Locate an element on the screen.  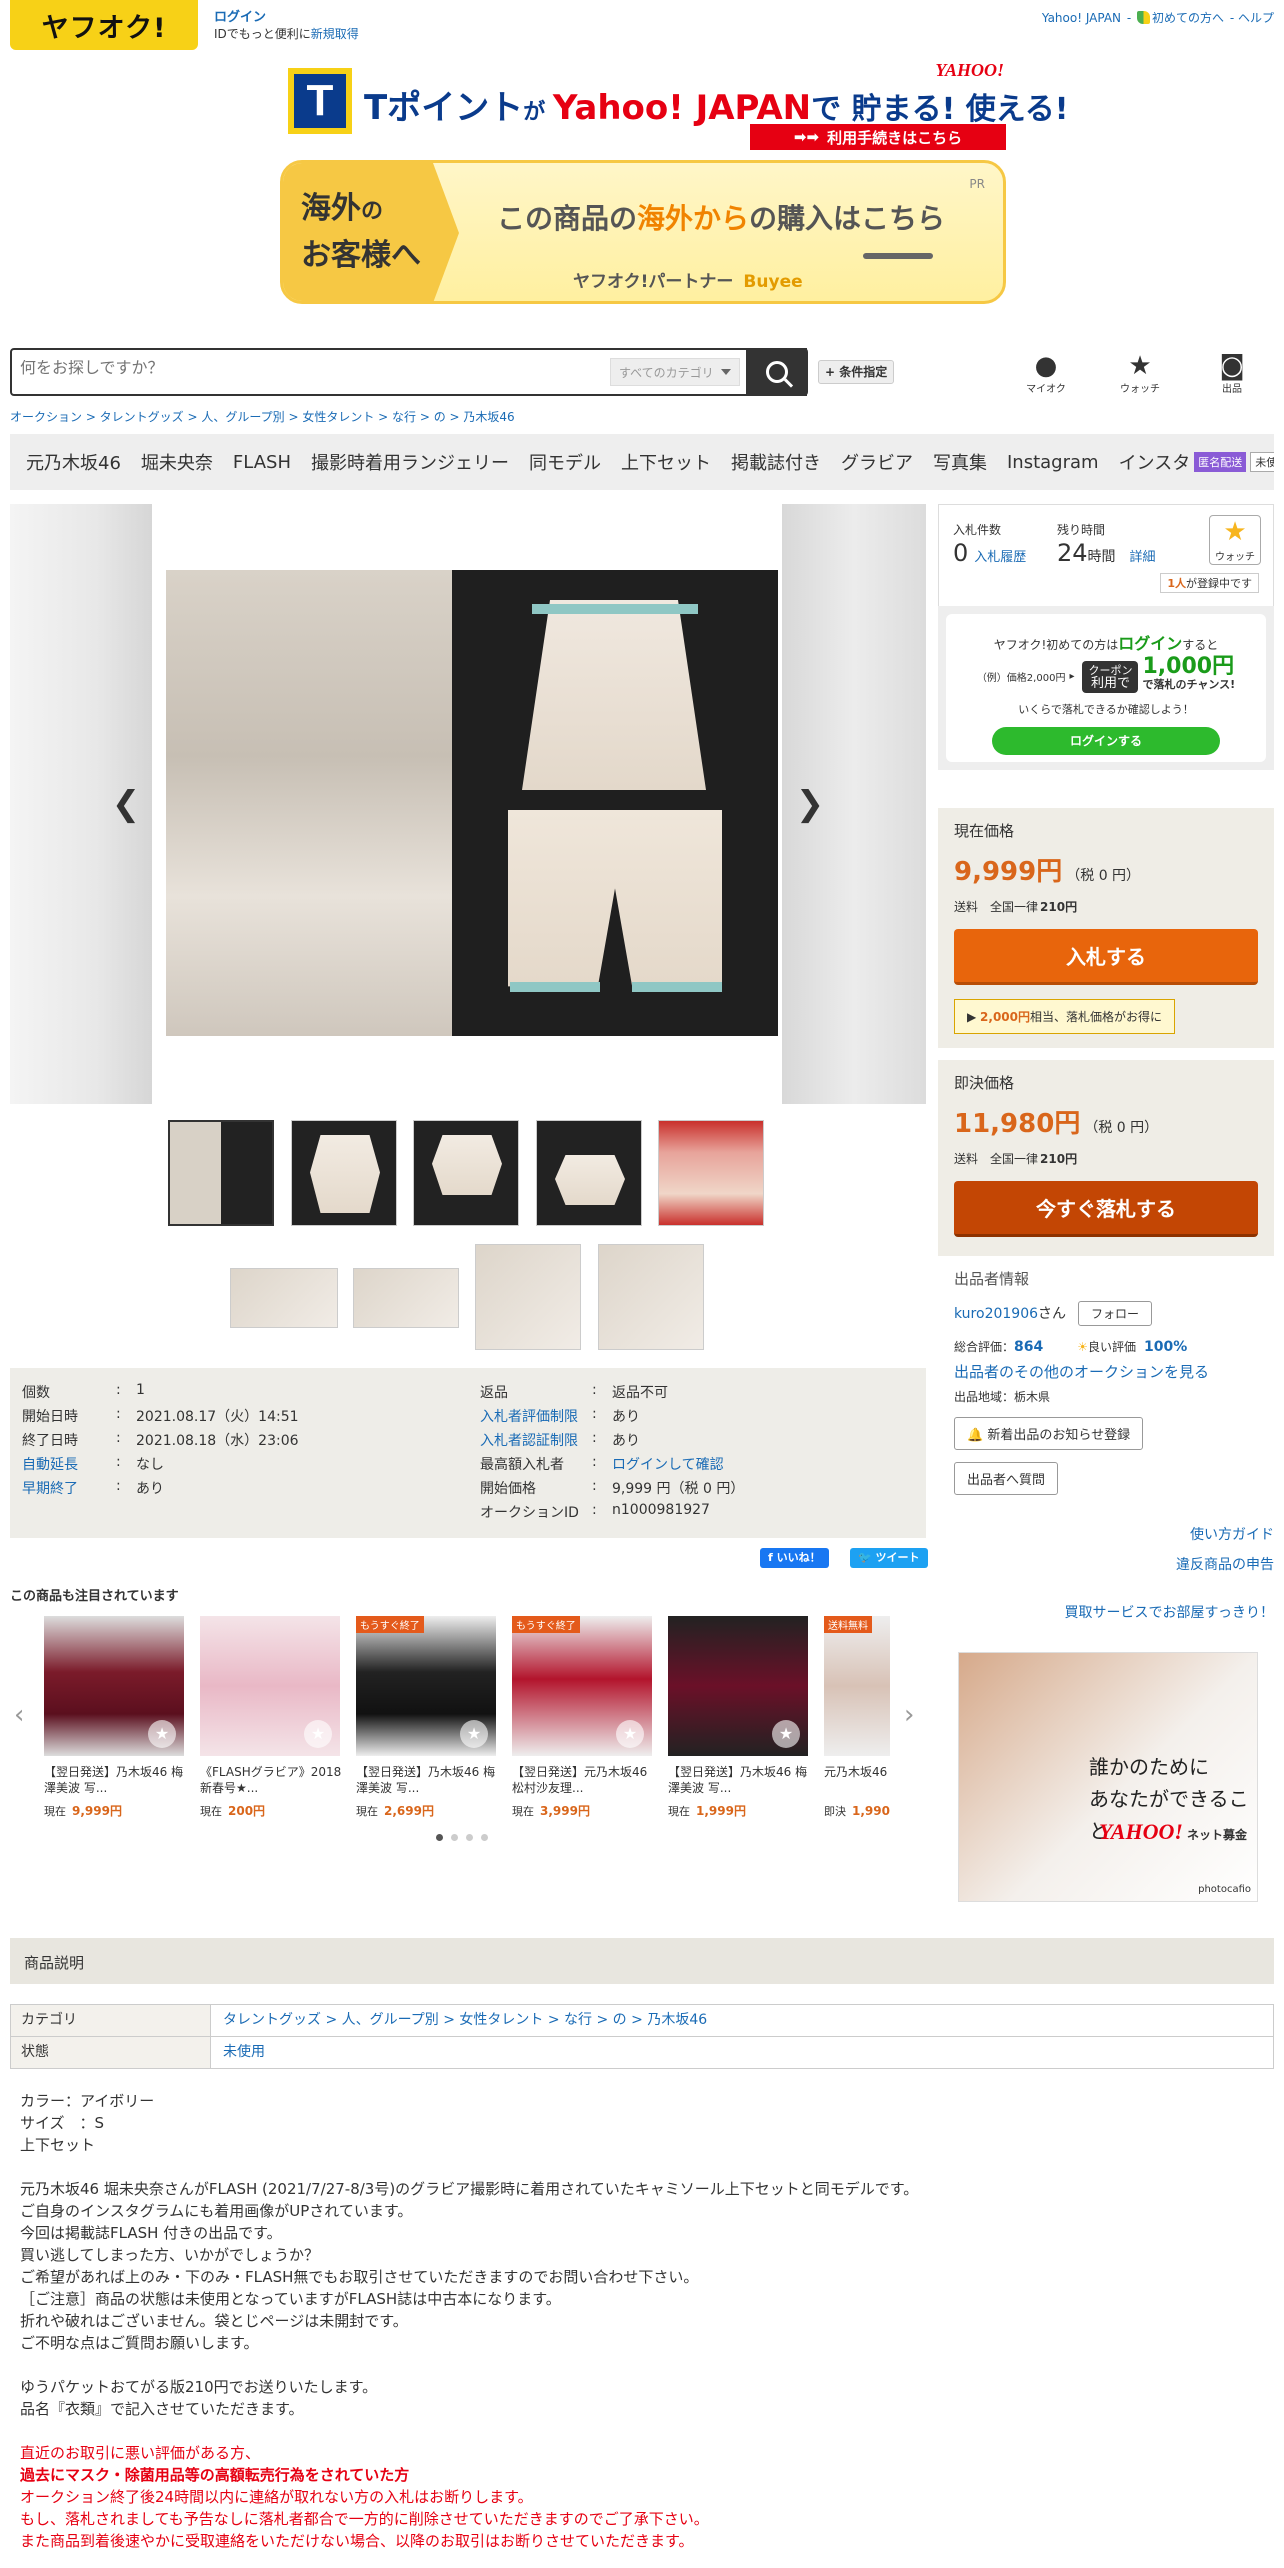
bell-icon: 🔔 is located at coordinates (975, 1435).